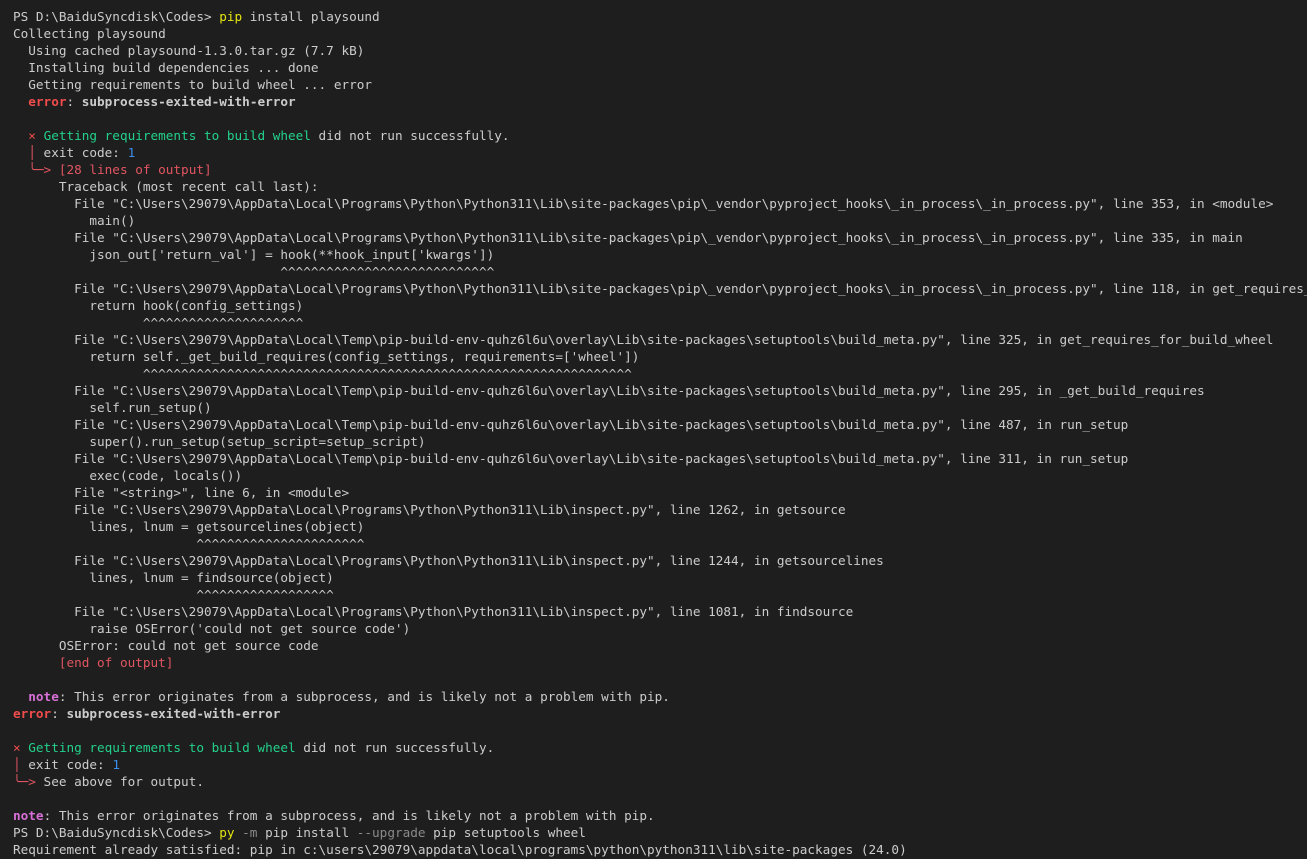  Describe the element at coordinates (112, 407) in the screenshot. I see `terminal-text-segment: self.run_setup()` at that location.